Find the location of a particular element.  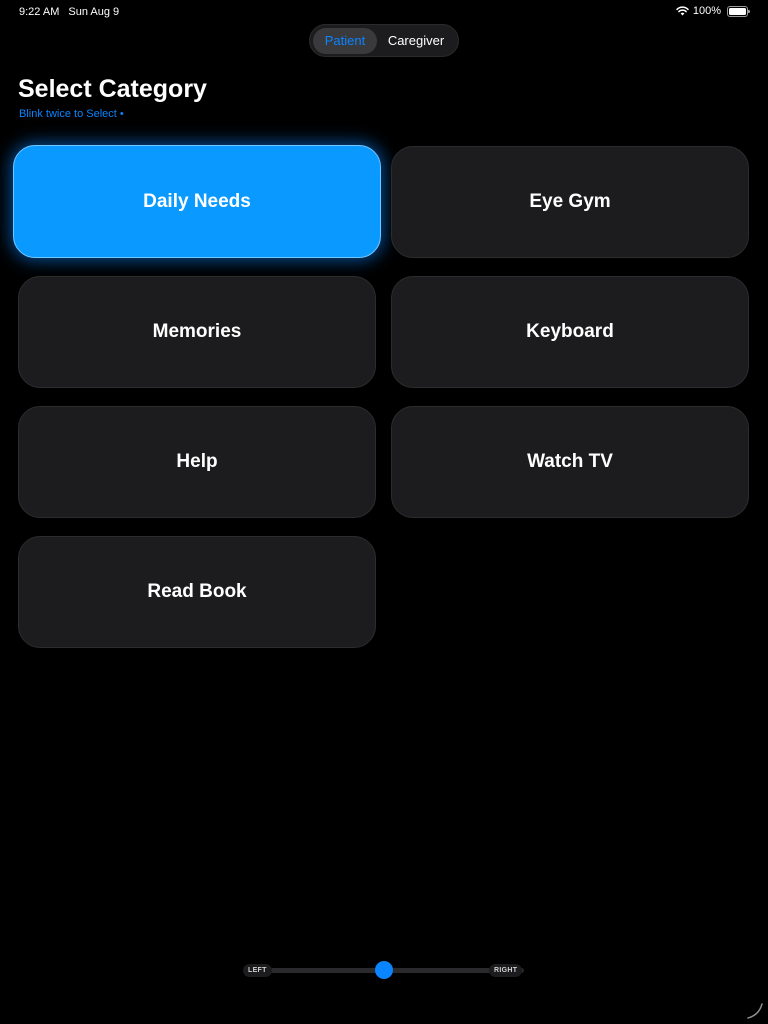

status-left: 9:22 AM Sun Aug 9 is located at coordinates (69, 12).